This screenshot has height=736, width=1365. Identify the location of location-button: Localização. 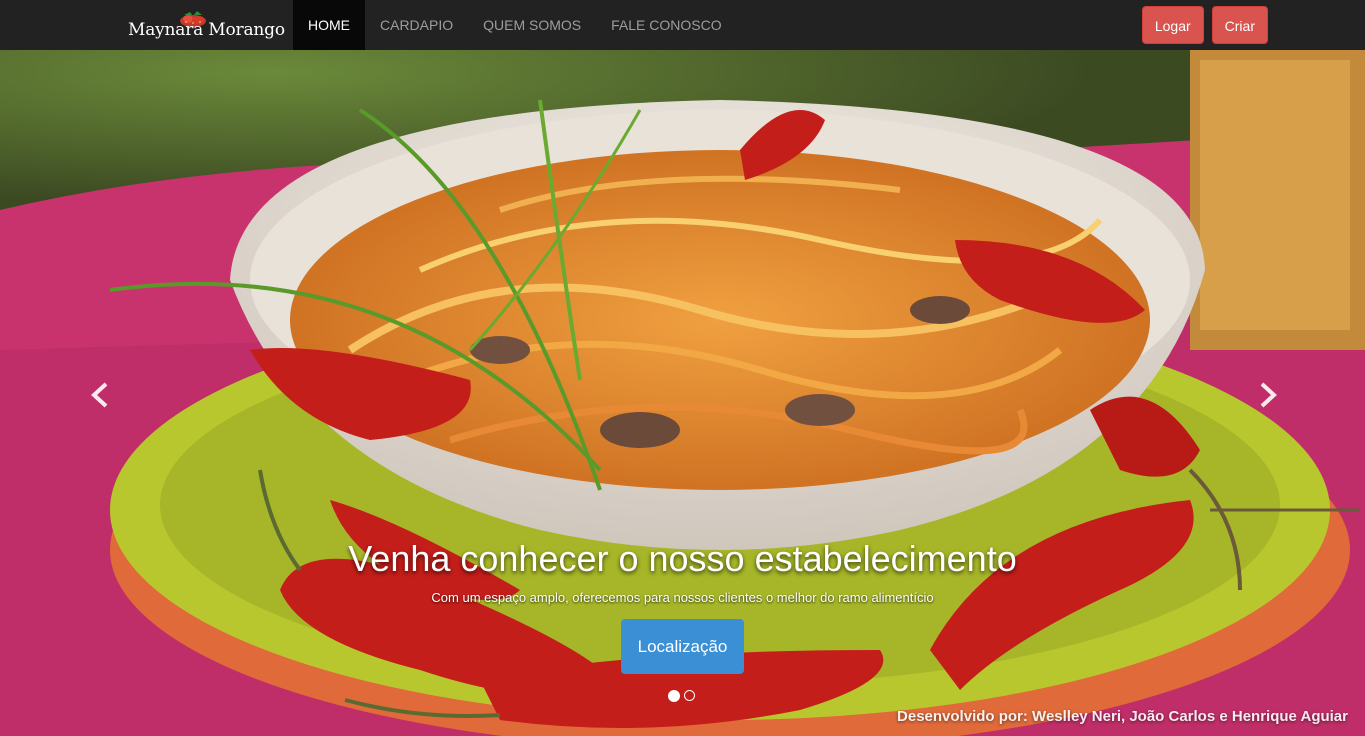
(682, 646).